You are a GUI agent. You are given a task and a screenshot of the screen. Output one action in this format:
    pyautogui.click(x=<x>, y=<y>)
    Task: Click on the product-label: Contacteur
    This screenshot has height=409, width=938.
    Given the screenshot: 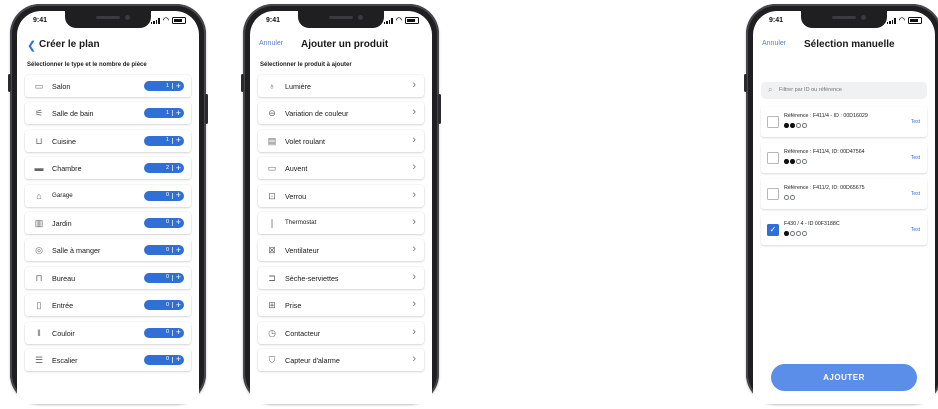 What is the action you would take?
    pyautogui.click(x=303, y=333)
    